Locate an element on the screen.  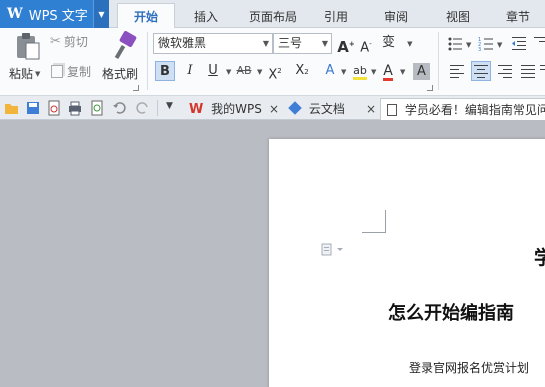
wps-logo-icon: W is located at coordinates (196, 109).